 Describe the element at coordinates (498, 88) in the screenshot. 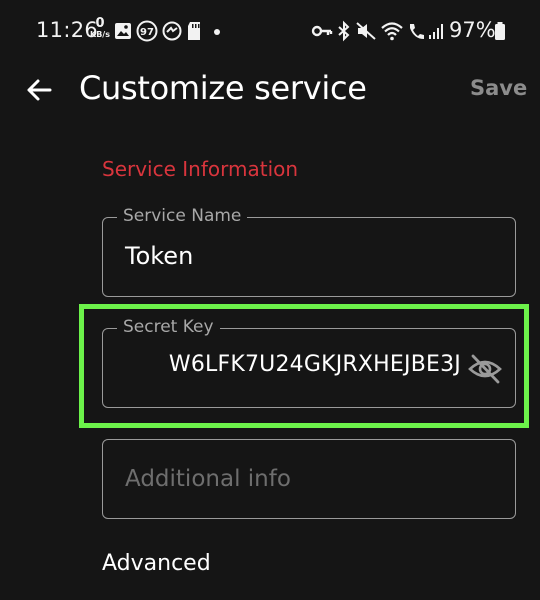

I see `save-button: Save` at that location.